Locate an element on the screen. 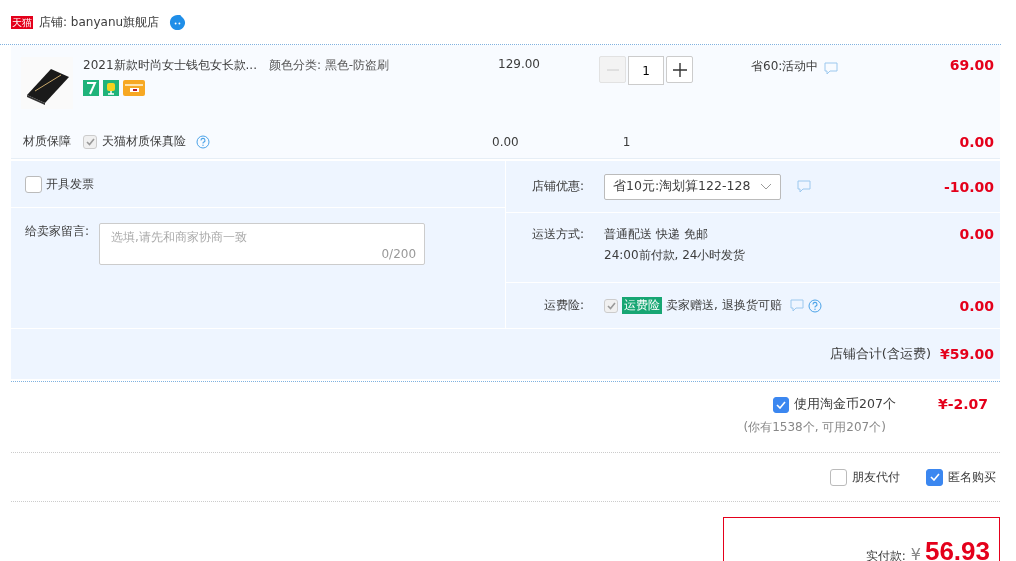 The image size is (1016, 561). insurance-label: 运费险: is located at coordinates (563, 305).